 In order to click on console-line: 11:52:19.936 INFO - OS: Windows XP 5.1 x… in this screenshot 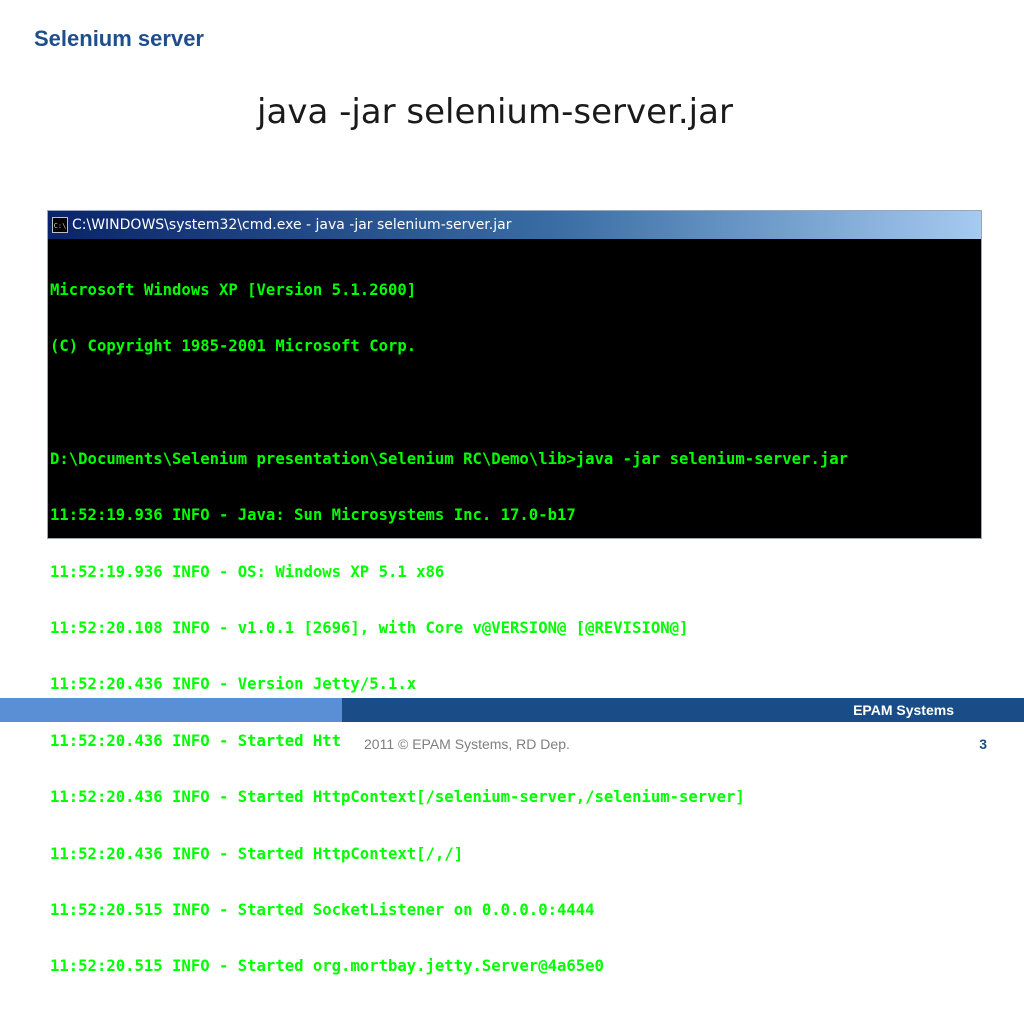, I will do `click(247, 571)`.